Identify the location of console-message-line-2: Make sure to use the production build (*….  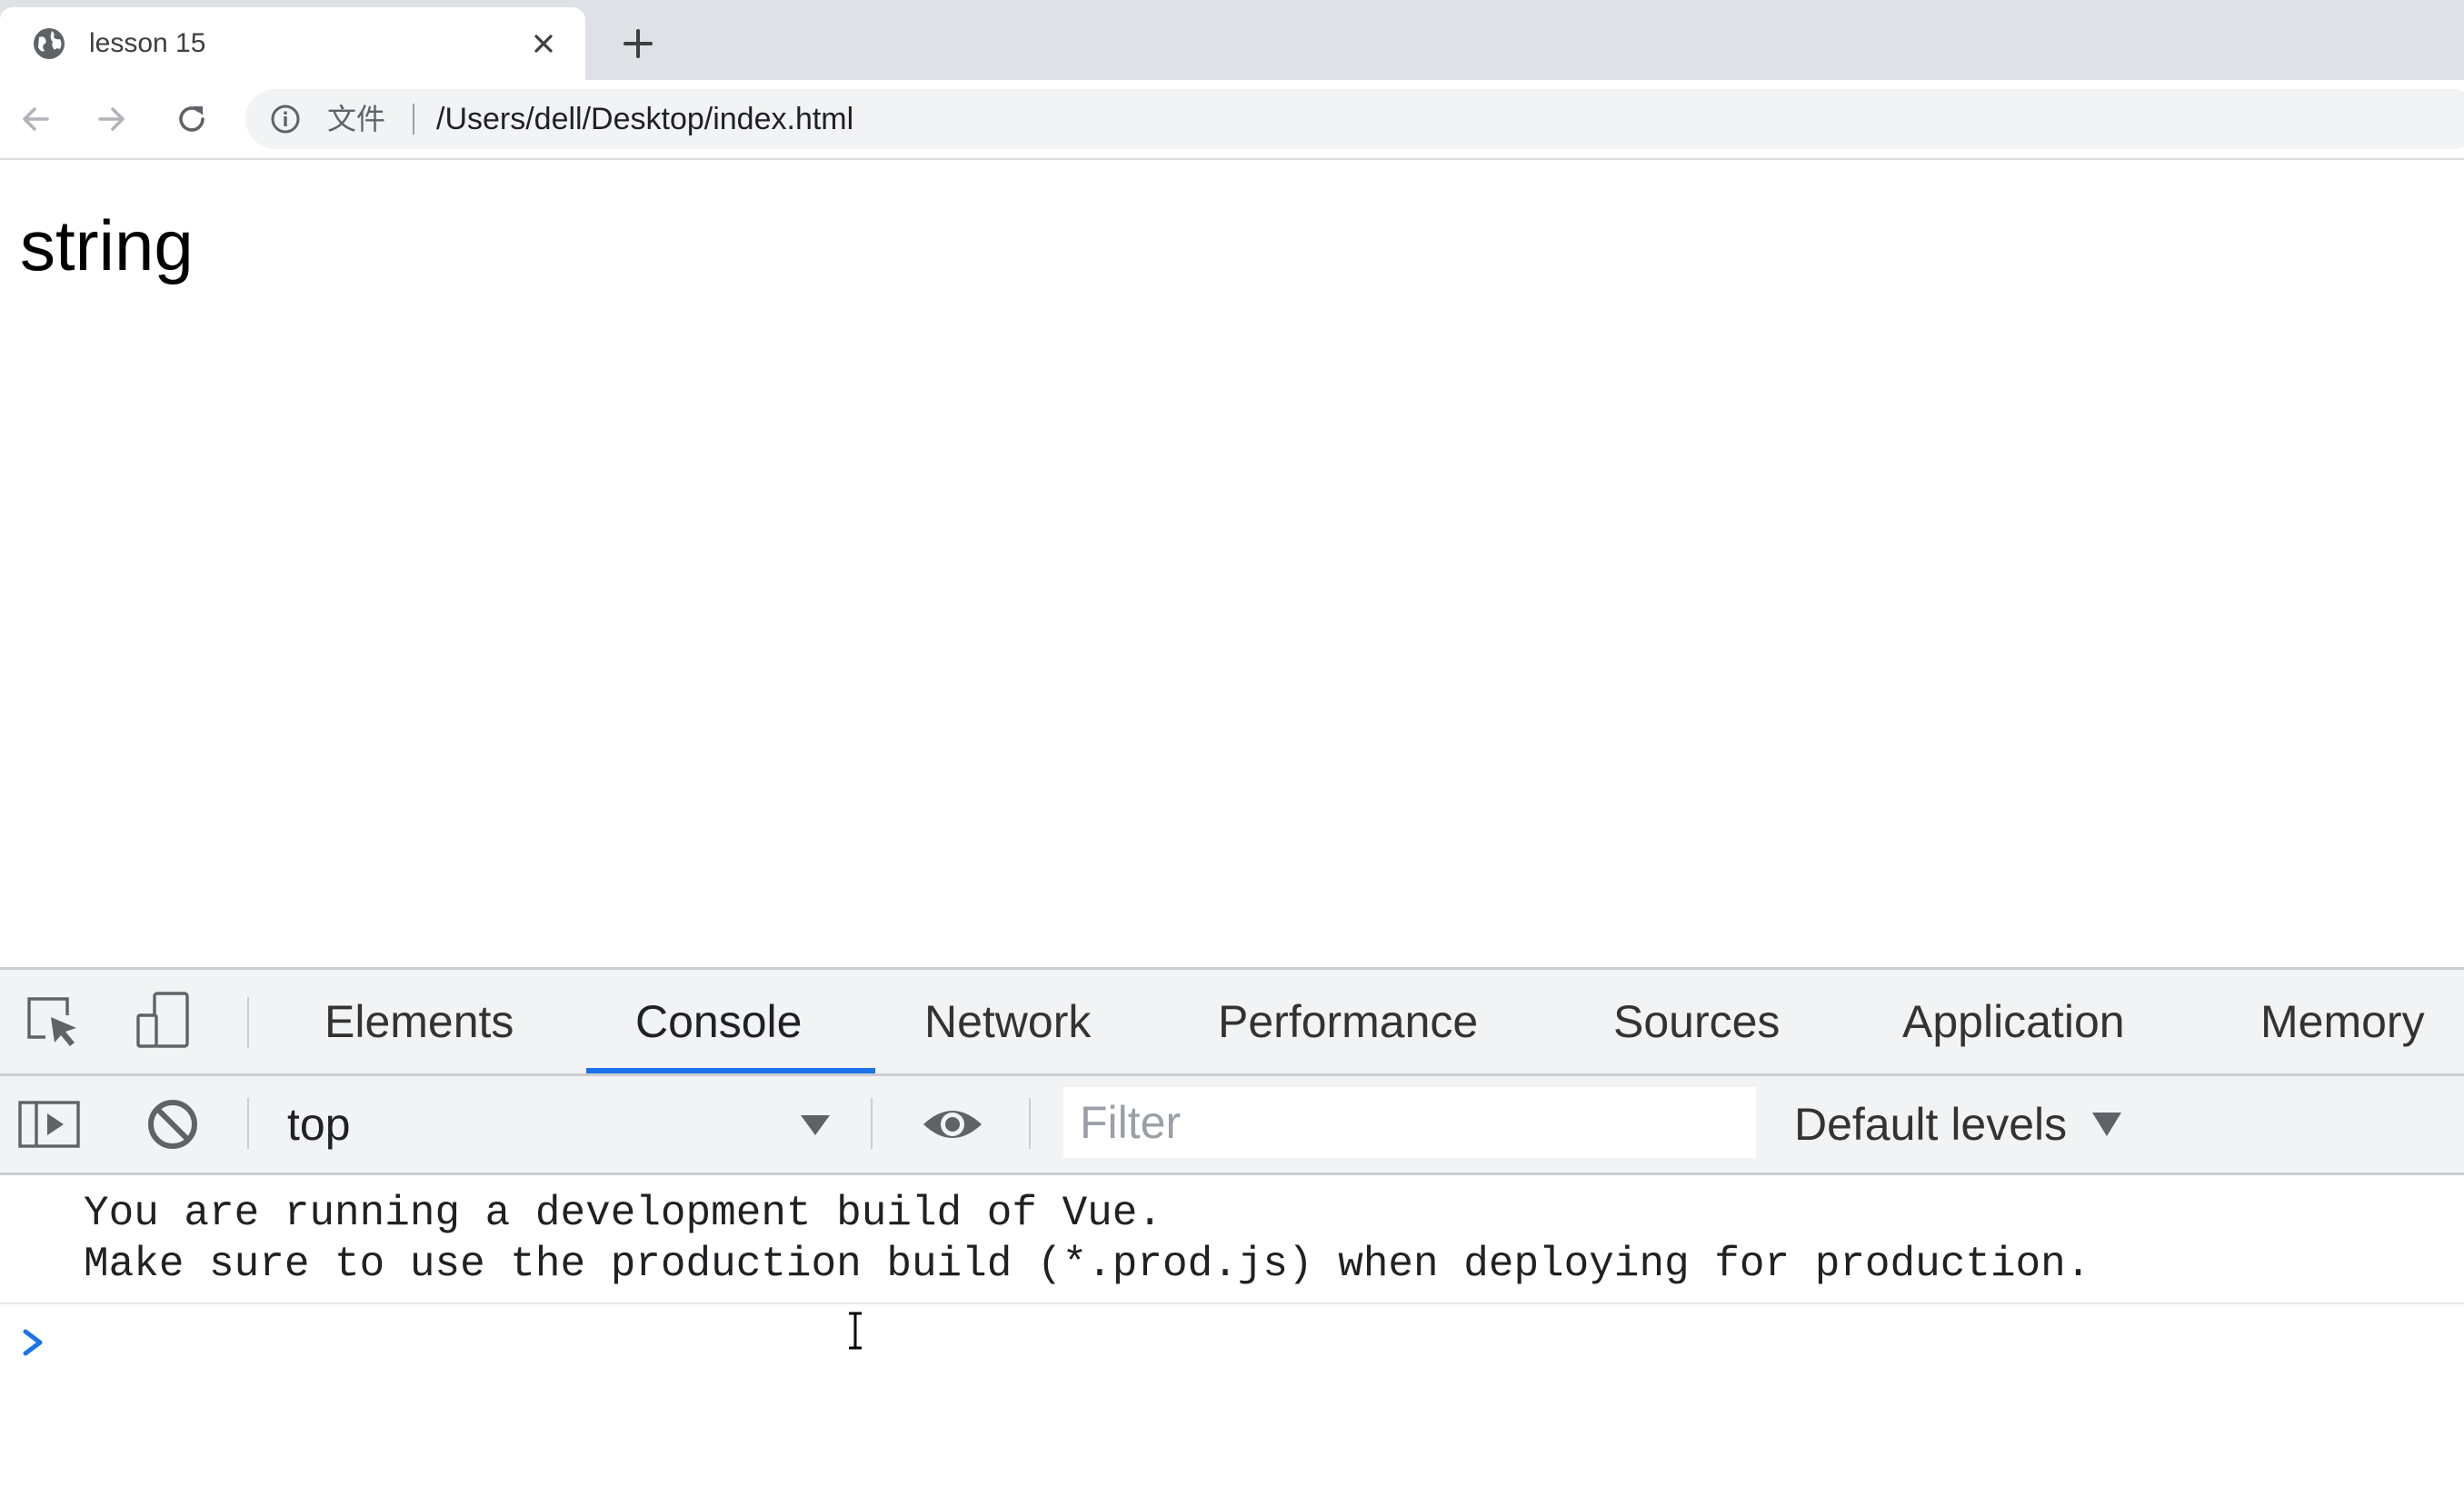
(1087, 1264).